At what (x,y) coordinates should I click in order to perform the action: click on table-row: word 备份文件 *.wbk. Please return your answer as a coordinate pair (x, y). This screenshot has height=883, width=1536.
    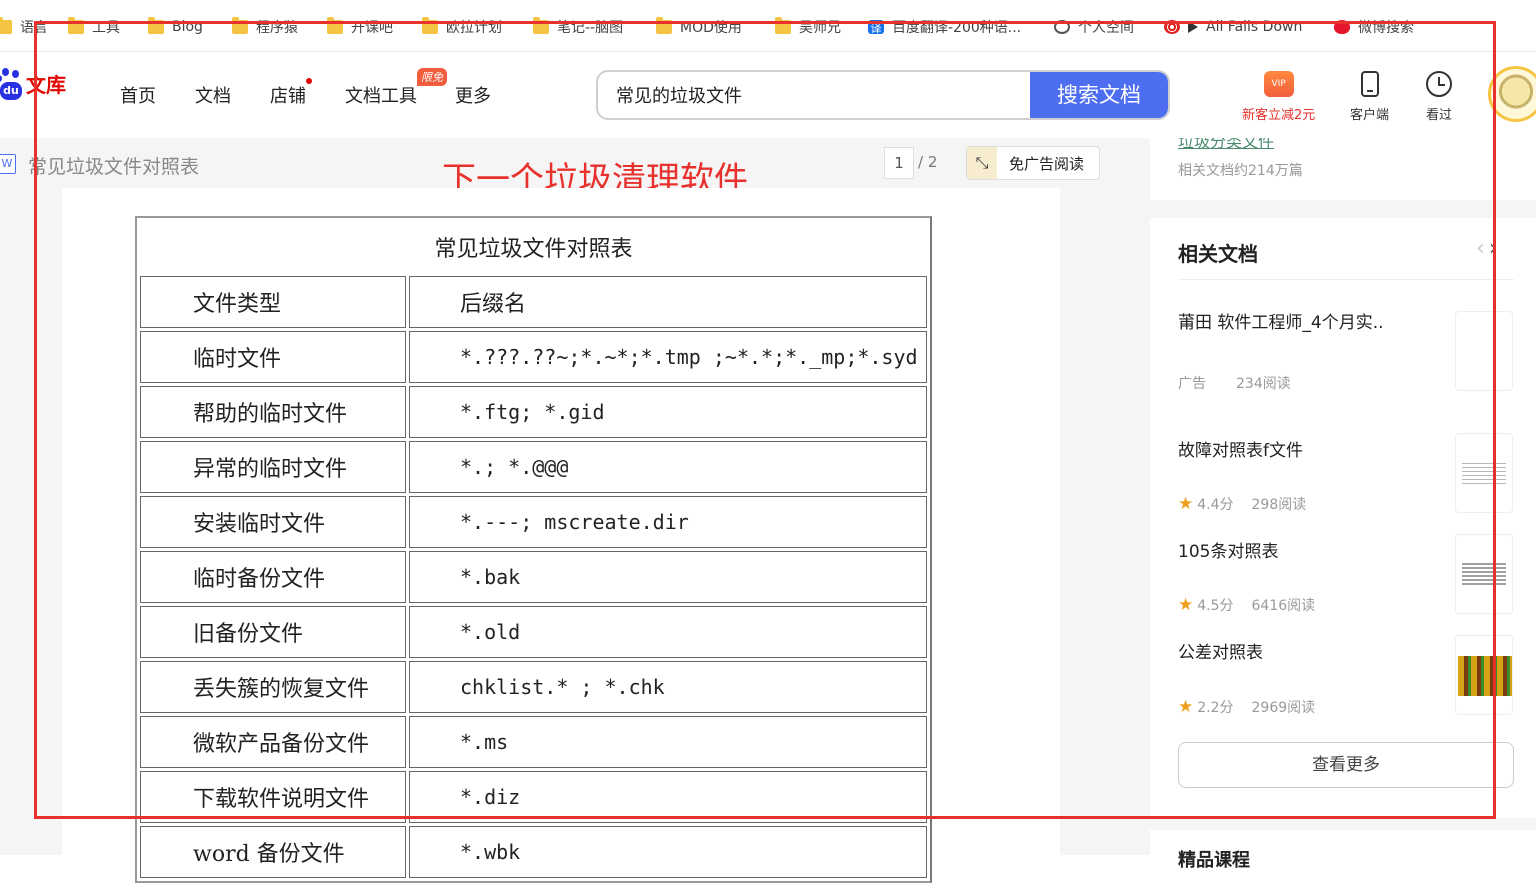
    Looking at the image, I should click on (533, 852).